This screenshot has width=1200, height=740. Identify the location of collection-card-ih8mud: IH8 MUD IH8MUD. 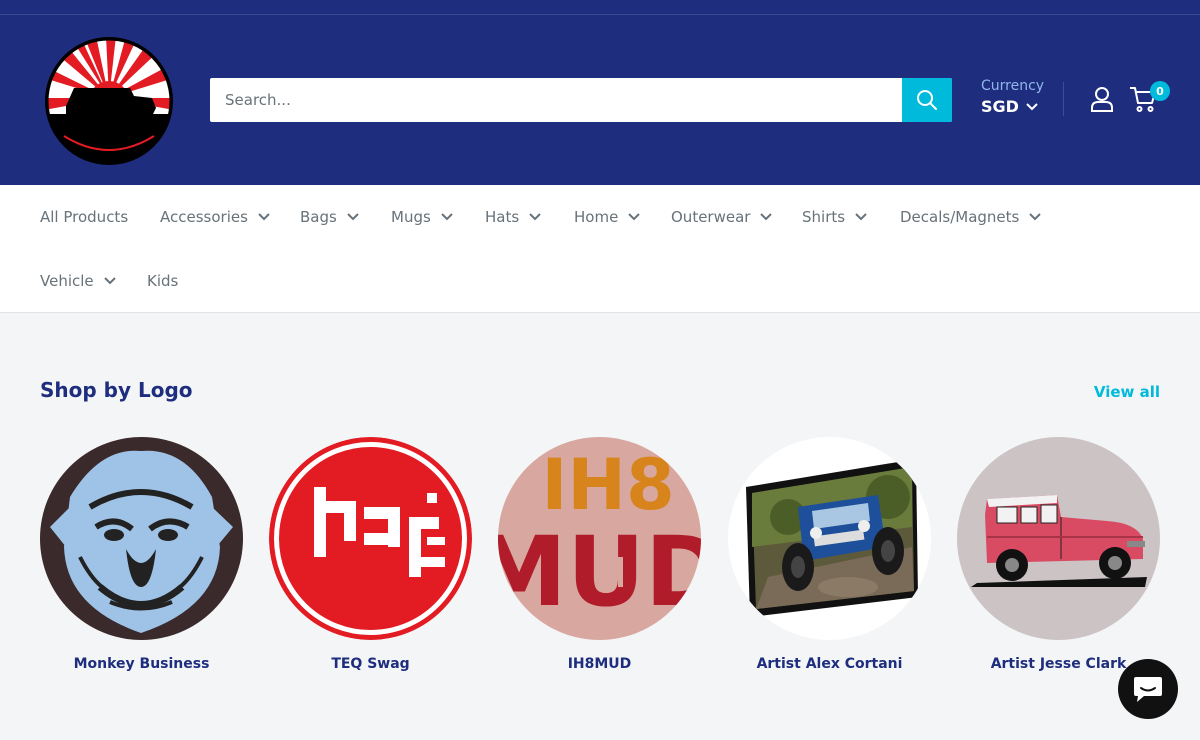
(599, 554).